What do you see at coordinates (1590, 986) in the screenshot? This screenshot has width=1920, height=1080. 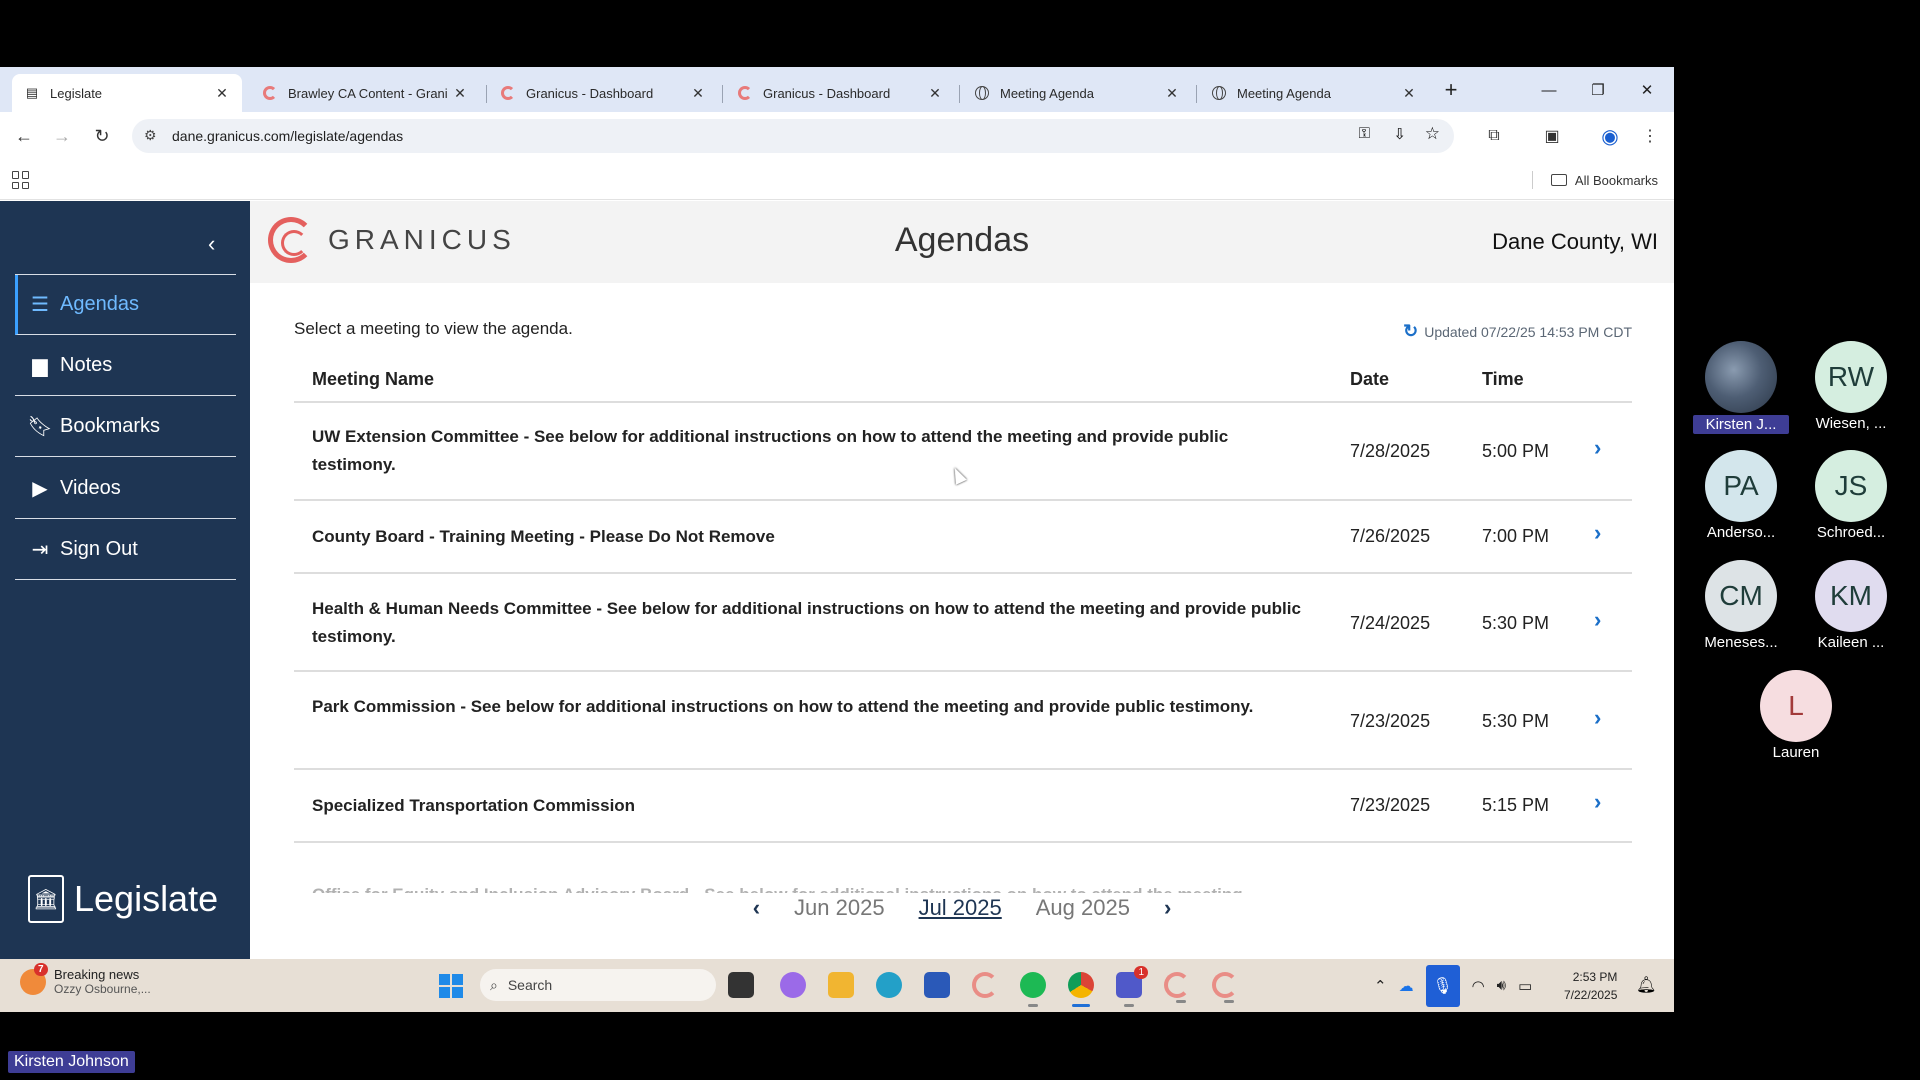 I see `taskbar-clock: 2:53 PM 7/22/2025` at bounding box center [1590, 986].